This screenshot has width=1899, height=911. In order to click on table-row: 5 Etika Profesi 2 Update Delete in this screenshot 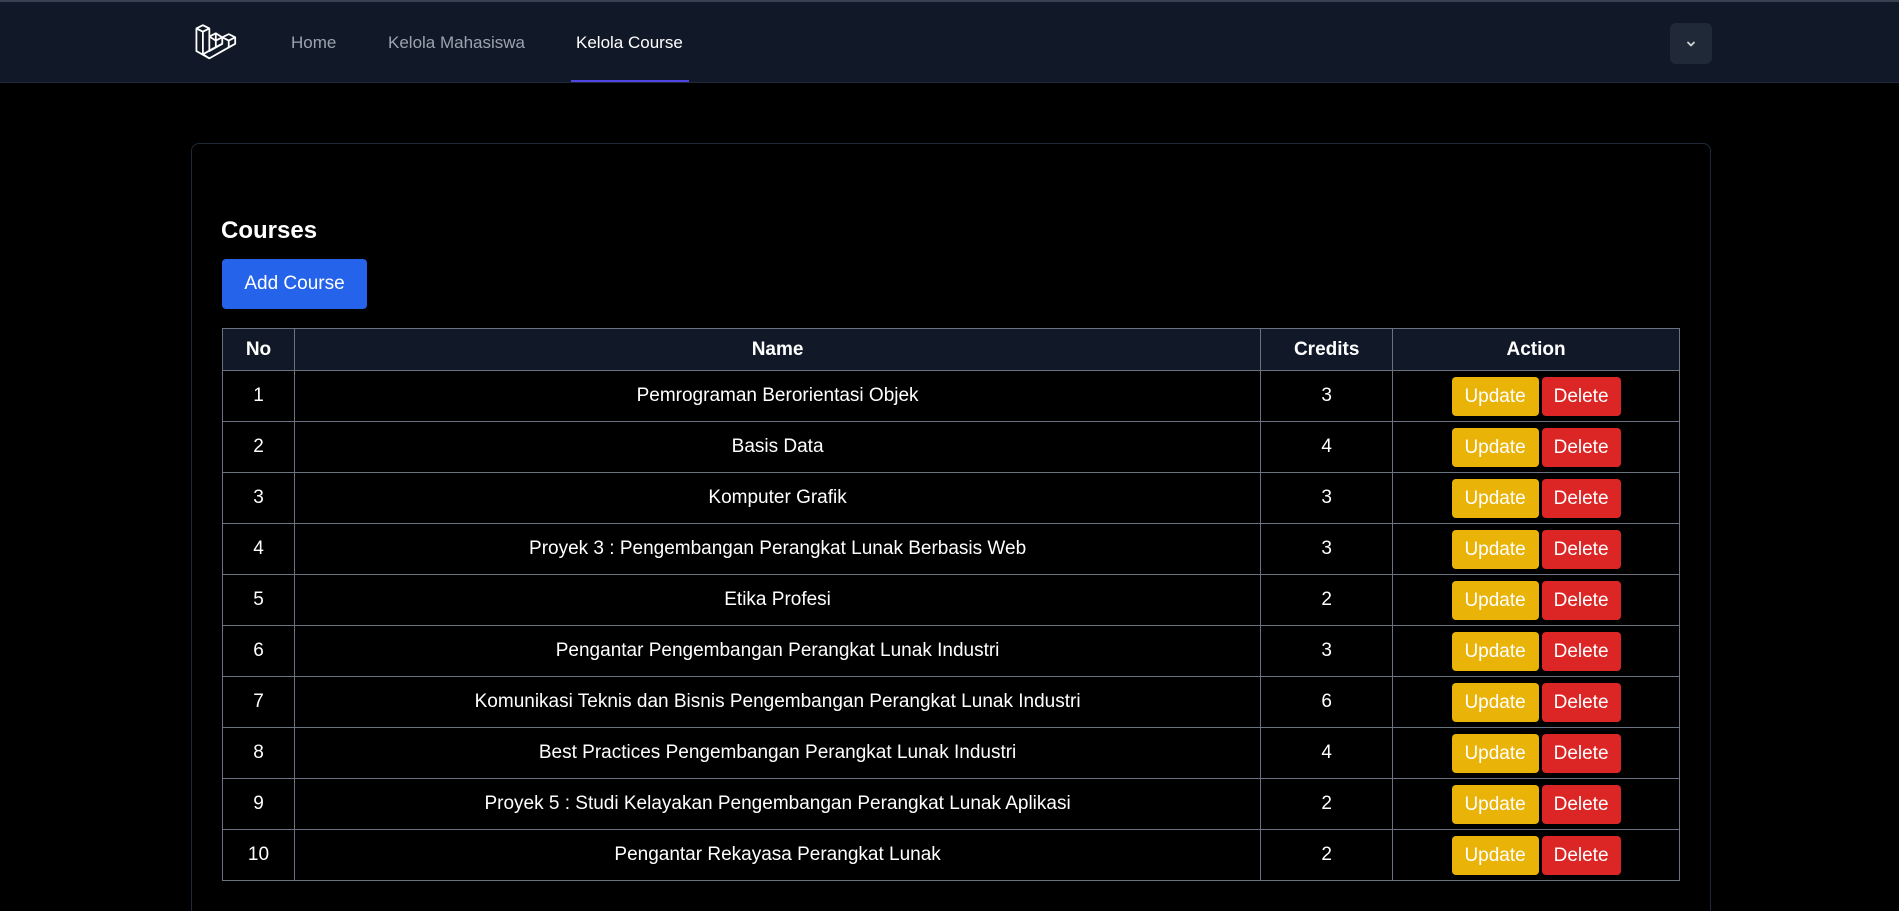, I will do `click(951, 600)`.